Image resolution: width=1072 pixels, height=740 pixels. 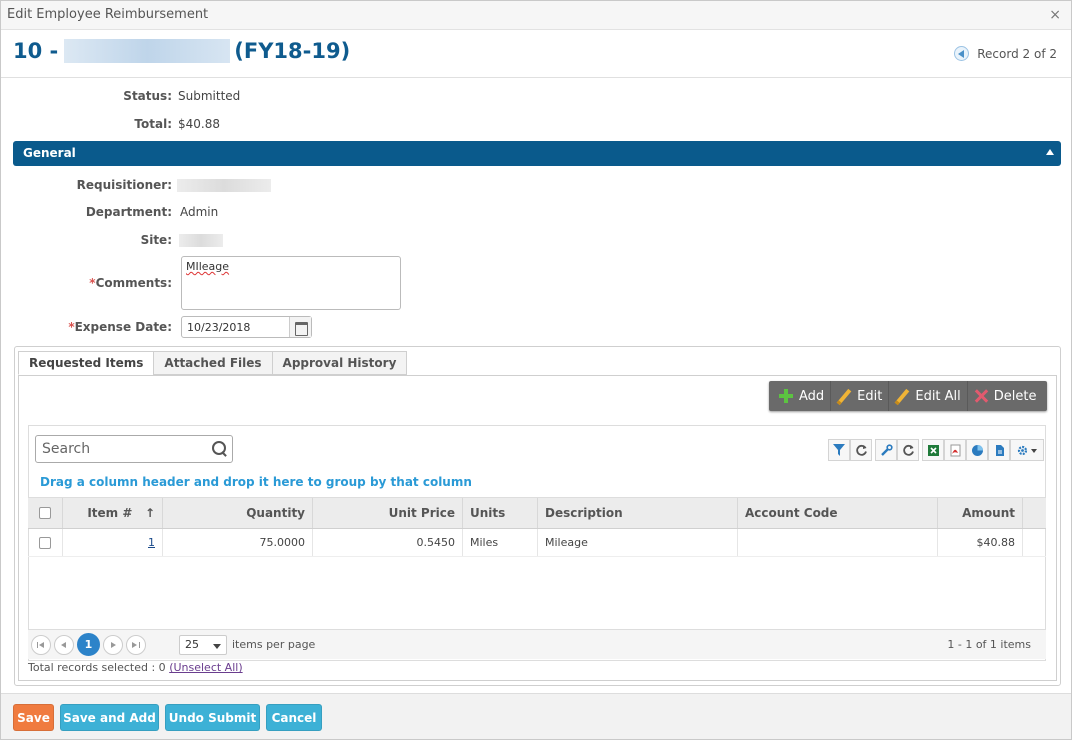 What do you see at coordinates (66, 449) in the screenshot?
I see `search-placeholder: Search` at bounding box center [66, 449].